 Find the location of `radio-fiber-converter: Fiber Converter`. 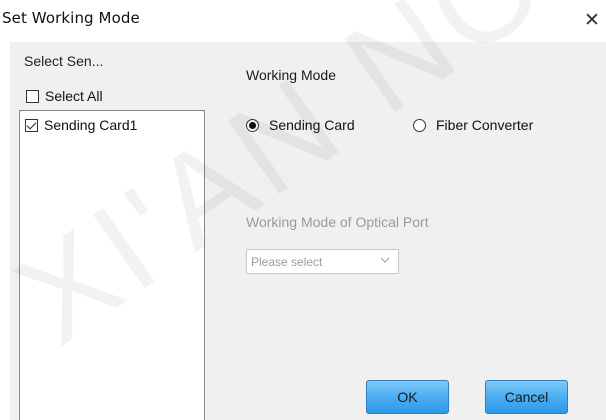

radio-fiber-converter: Fiber Converter is located at coordinates (473, 125).